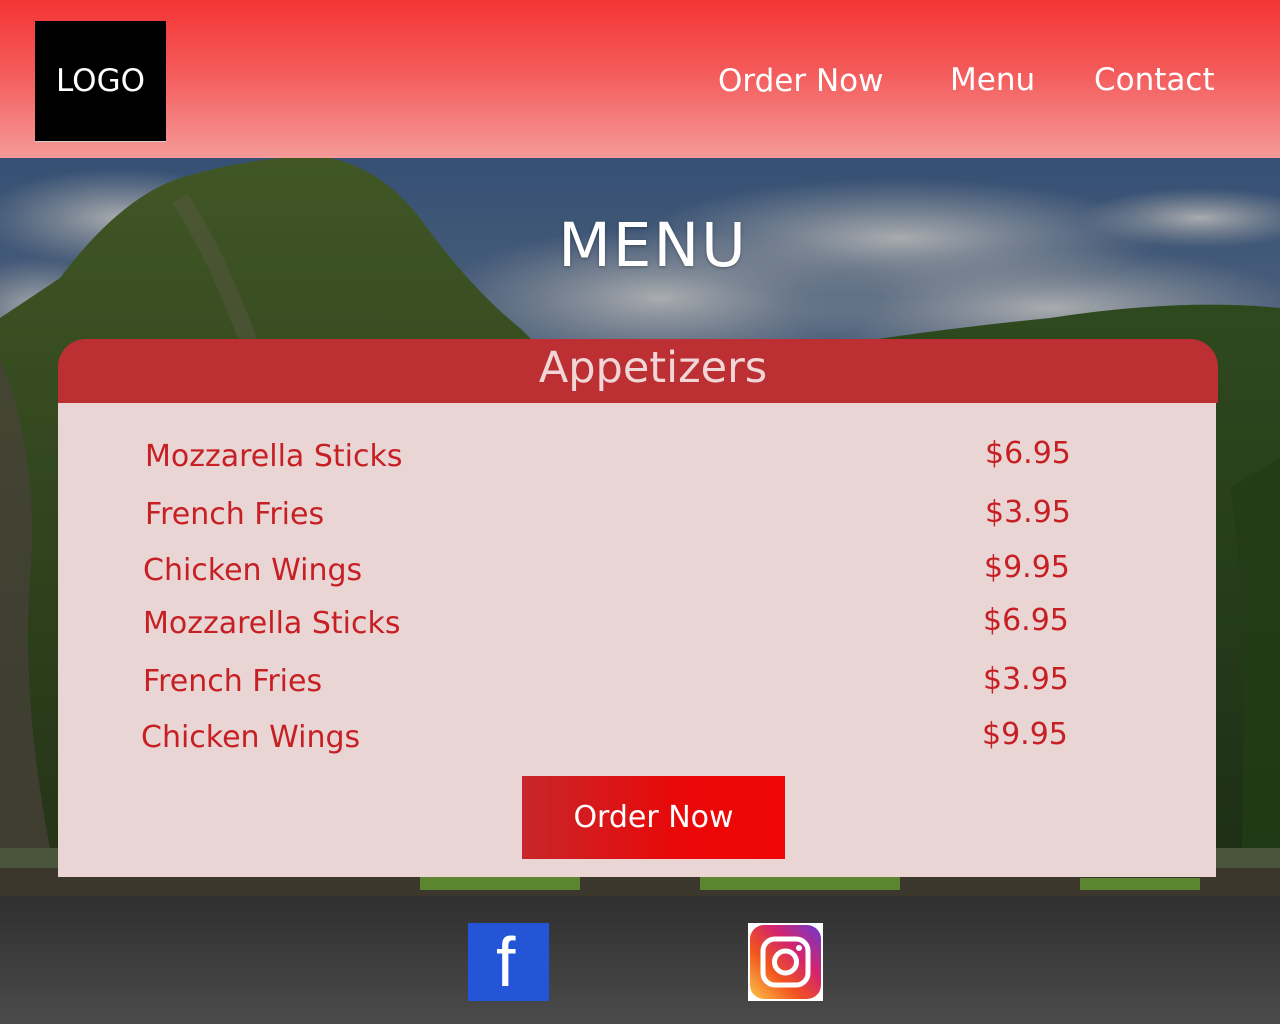 The height and width of the screenshot is (1024, 1280). What do you see at coordinates (1154, 80) in the screenshot?
I see `nav-contact-link: Contact` at bounding box center [1154, 80].